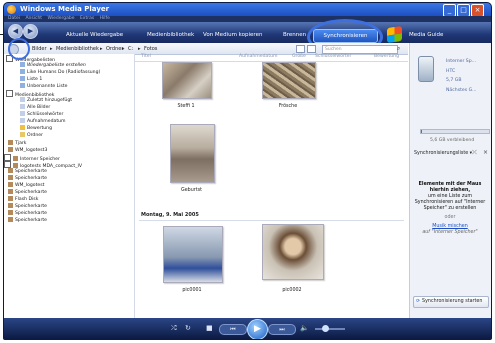 The width and height of the screenshot is (495, 343). What do you see at coordinates (31, 79) in the screenshot?
I see `tree-playlist-item: Liste 1` at bounding box center [31, 79].